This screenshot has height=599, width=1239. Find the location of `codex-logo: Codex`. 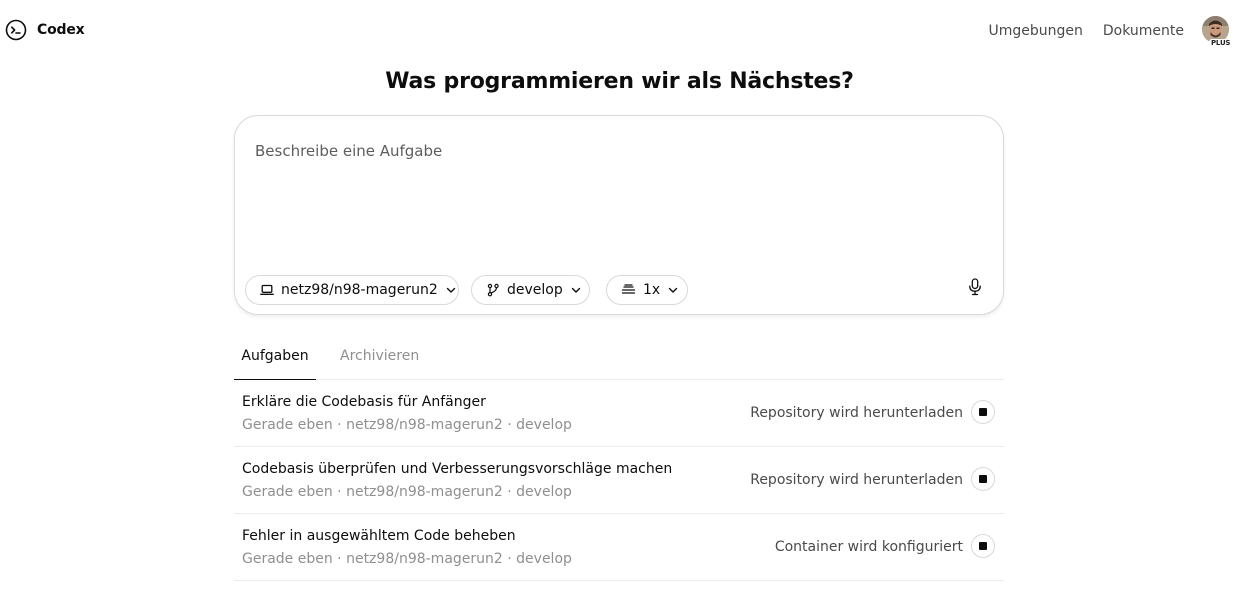

codex-logo: Codex is located at coordinates (45, 30).